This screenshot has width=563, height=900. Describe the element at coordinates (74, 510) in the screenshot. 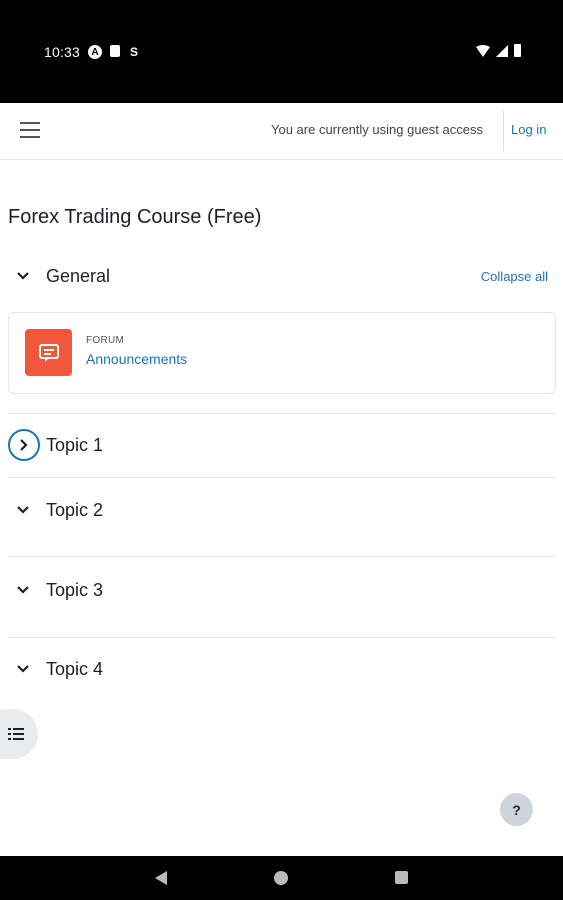

I see `section-title: Topic 2` at that location.